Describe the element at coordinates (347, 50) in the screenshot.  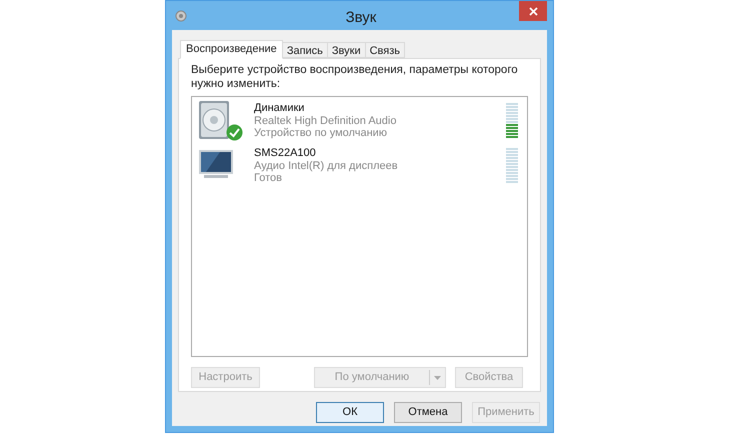
I see `tab: Звуки` at that location.